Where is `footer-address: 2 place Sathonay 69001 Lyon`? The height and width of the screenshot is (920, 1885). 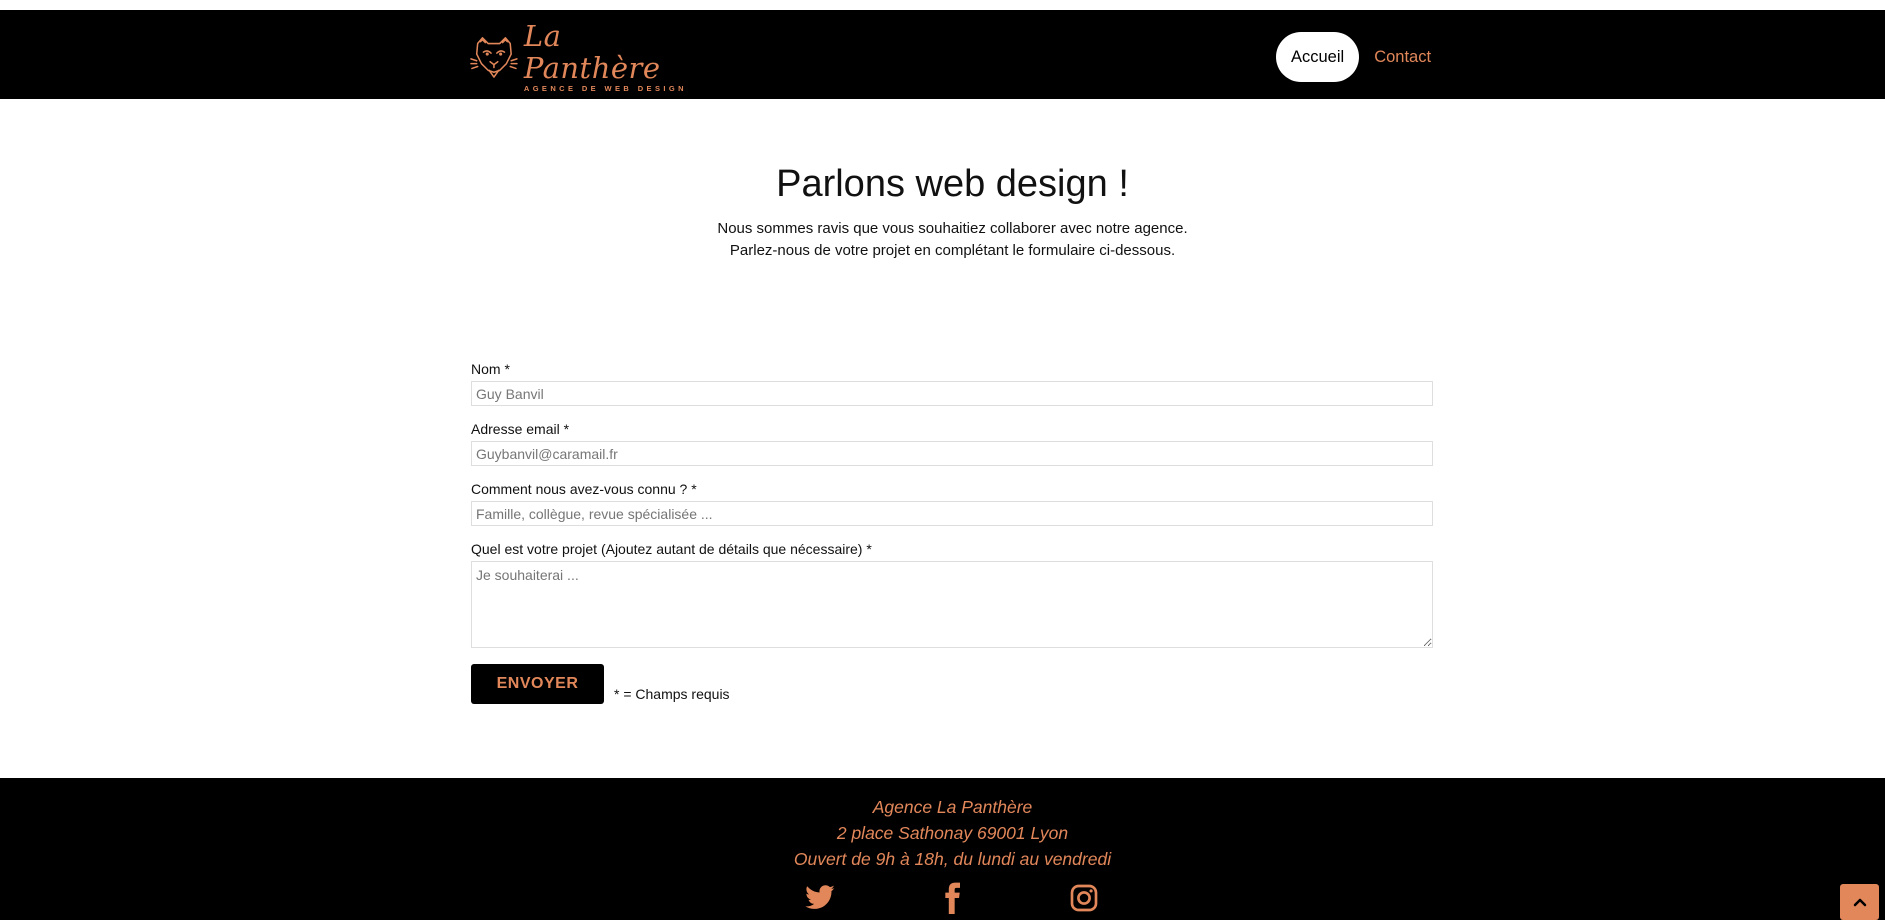 footer-address: 2 place Sathonay 69001 Lyon is located at coordinates (952, 833).